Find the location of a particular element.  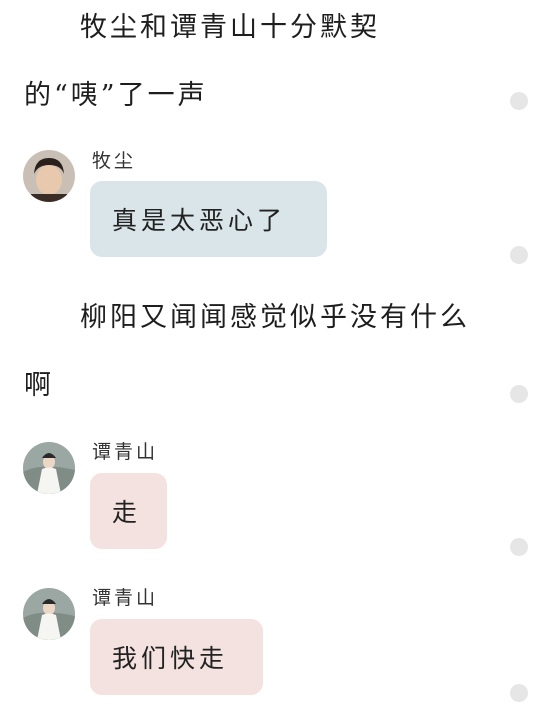

narration-text: 牧尘和谭青山十分默契的“咦”了一声 is located at coordinates (202, 61).